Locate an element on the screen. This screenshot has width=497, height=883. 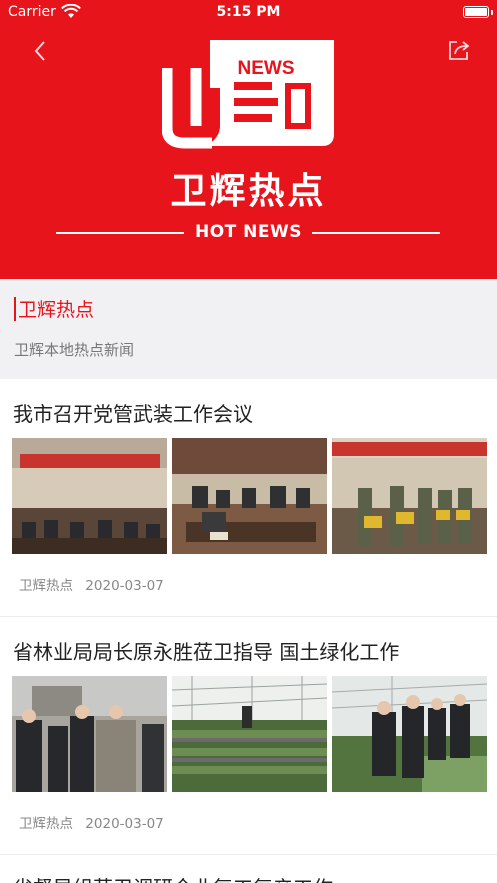
news-headline: 省林业局局长原永胜莅卫指导 国土绿化工作 is located at coordinates (206, 650).